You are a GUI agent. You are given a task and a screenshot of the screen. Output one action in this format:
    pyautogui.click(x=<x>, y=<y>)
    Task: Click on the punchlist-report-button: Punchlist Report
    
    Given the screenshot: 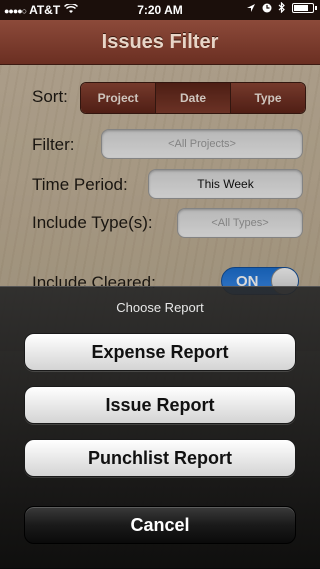 What is the action you would take?
    pyautogui.click(x=160, y=458)
    